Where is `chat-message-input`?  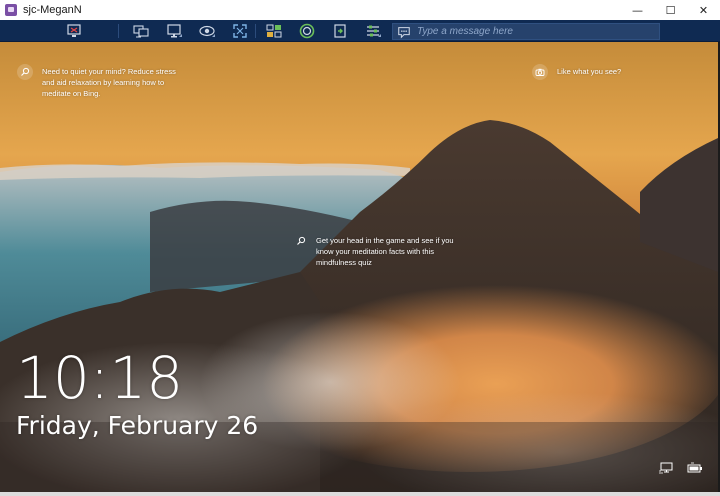
chat-message-input is located at coordinates (532, 31).